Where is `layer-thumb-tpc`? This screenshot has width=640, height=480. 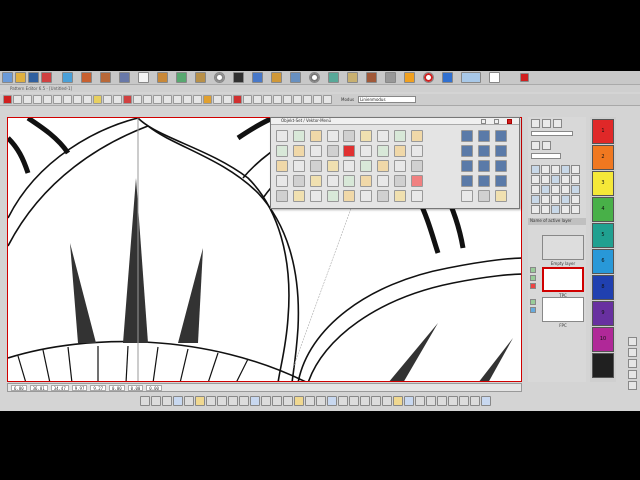 layer-thumb-tpc is located at coordinates (563, 279).